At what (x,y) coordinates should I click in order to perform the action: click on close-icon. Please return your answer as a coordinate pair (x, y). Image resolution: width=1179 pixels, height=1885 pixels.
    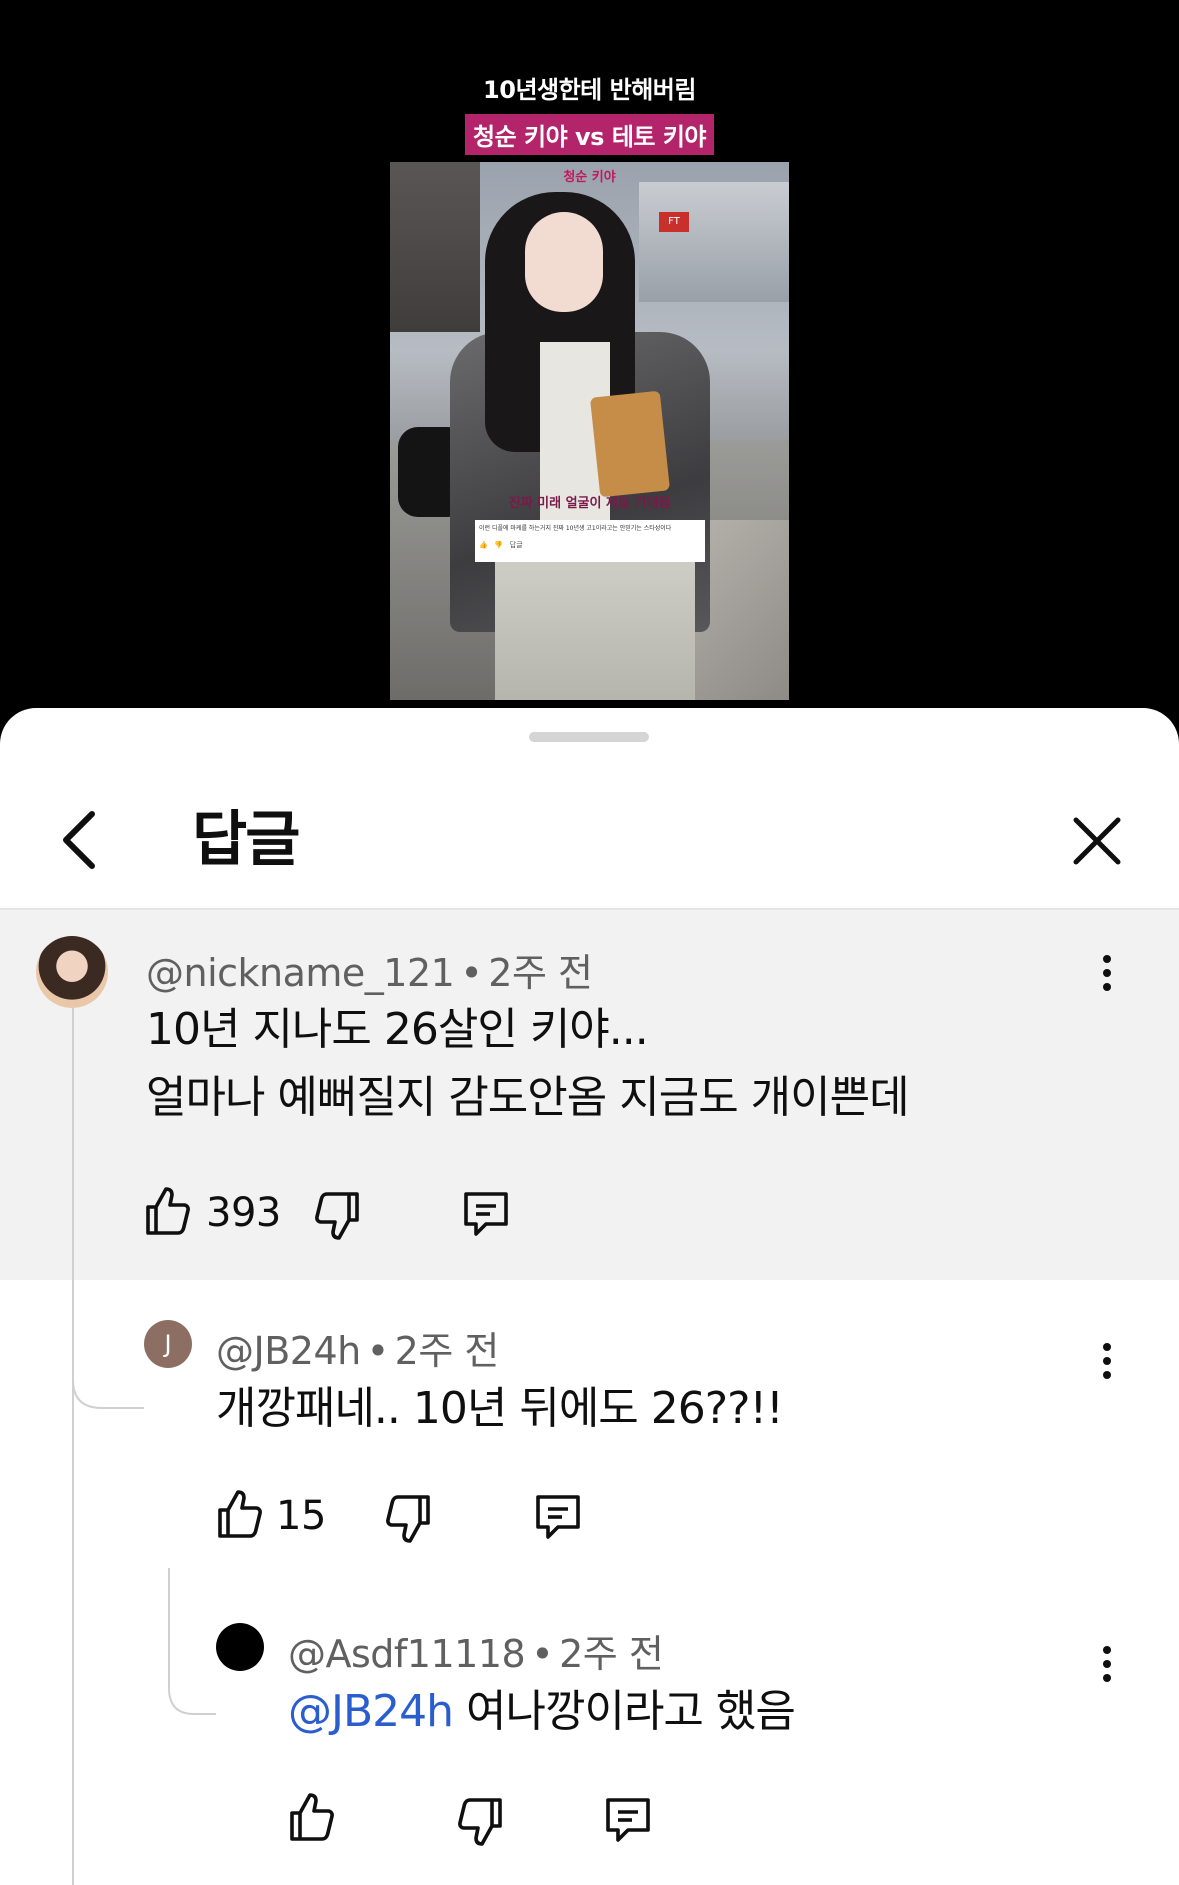
    Looking at the image, I should click on (1097, 841).